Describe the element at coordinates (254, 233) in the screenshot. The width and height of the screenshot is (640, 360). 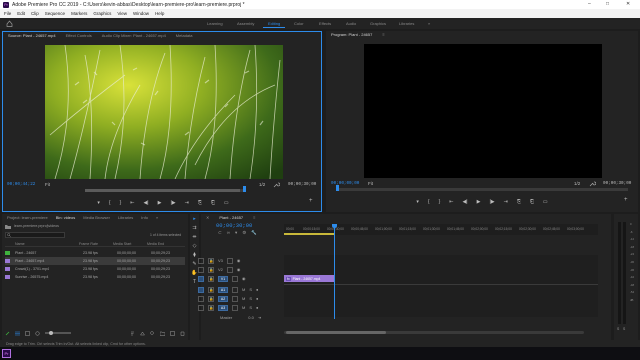
I see `wrench-icon: 🔧` at that location.